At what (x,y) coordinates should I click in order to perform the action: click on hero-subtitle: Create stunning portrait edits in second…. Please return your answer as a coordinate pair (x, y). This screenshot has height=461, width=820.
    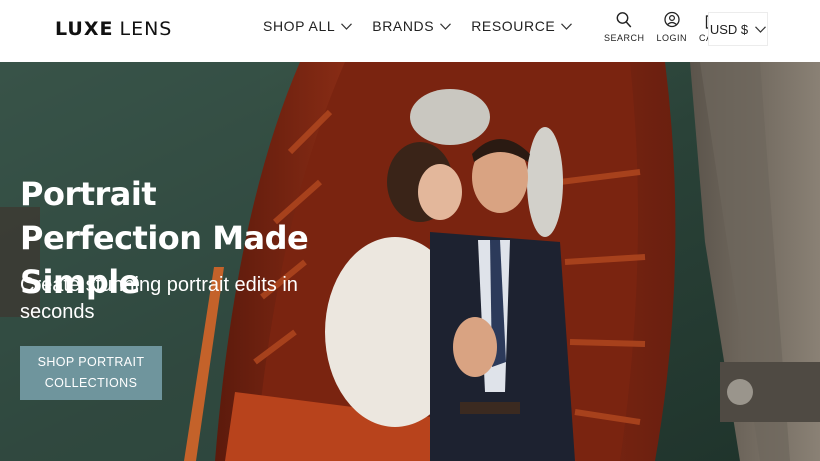
    Looking at the image, I should click on (159, 298).